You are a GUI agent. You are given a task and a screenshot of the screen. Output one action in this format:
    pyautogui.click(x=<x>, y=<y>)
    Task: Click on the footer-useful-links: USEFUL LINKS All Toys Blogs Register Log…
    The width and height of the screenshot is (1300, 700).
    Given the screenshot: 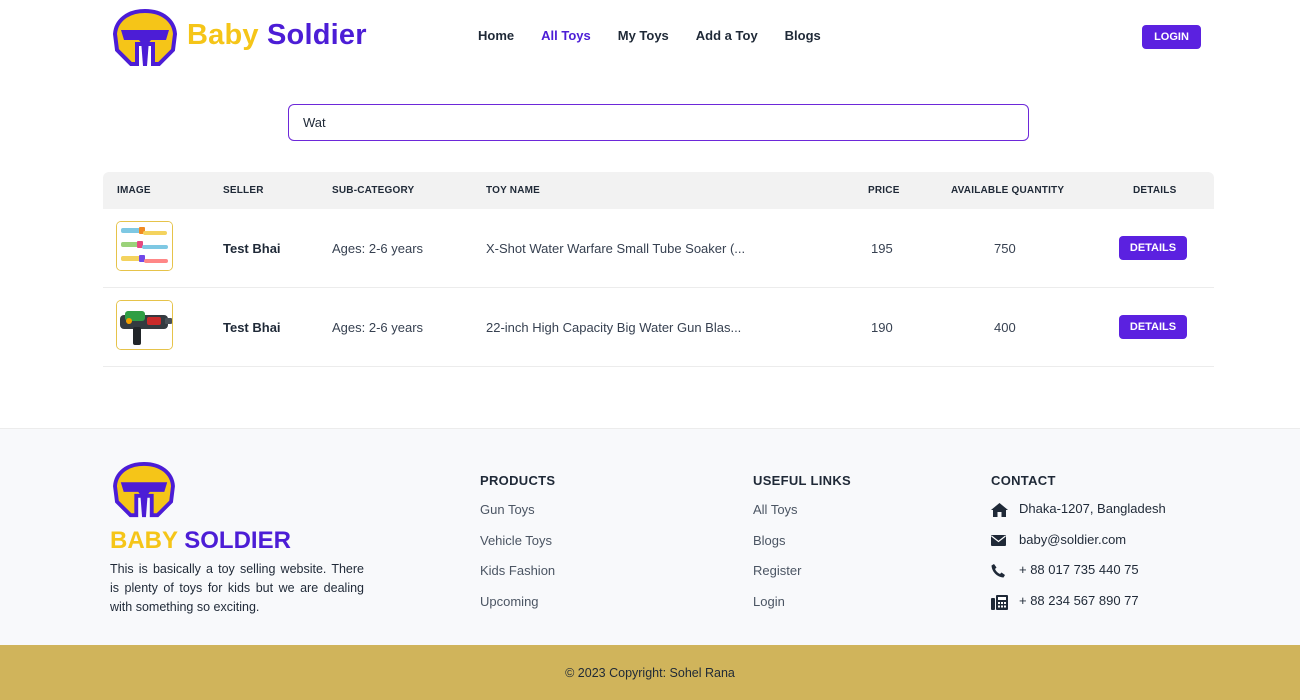 What is the action you would take?
    pyautogui.click(x=802, y=548)
    